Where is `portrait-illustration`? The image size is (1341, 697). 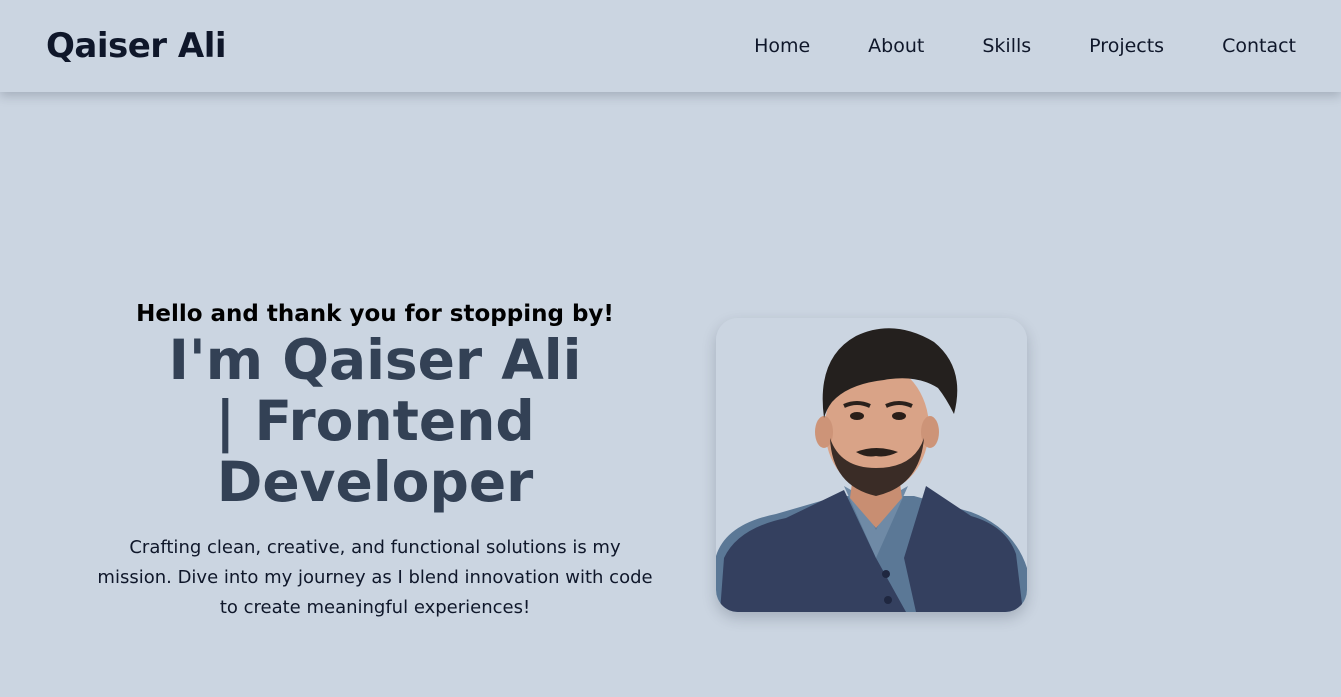 portrait-illustration is located at coordinates (871, 465).